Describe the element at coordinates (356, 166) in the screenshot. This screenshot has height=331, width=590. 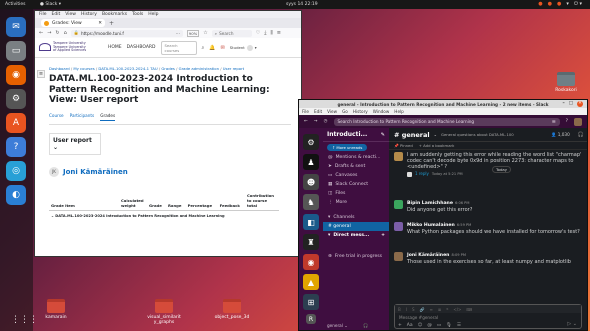
I see `sidebar-item-drafts: ➤ Drafts & sent` at that location.